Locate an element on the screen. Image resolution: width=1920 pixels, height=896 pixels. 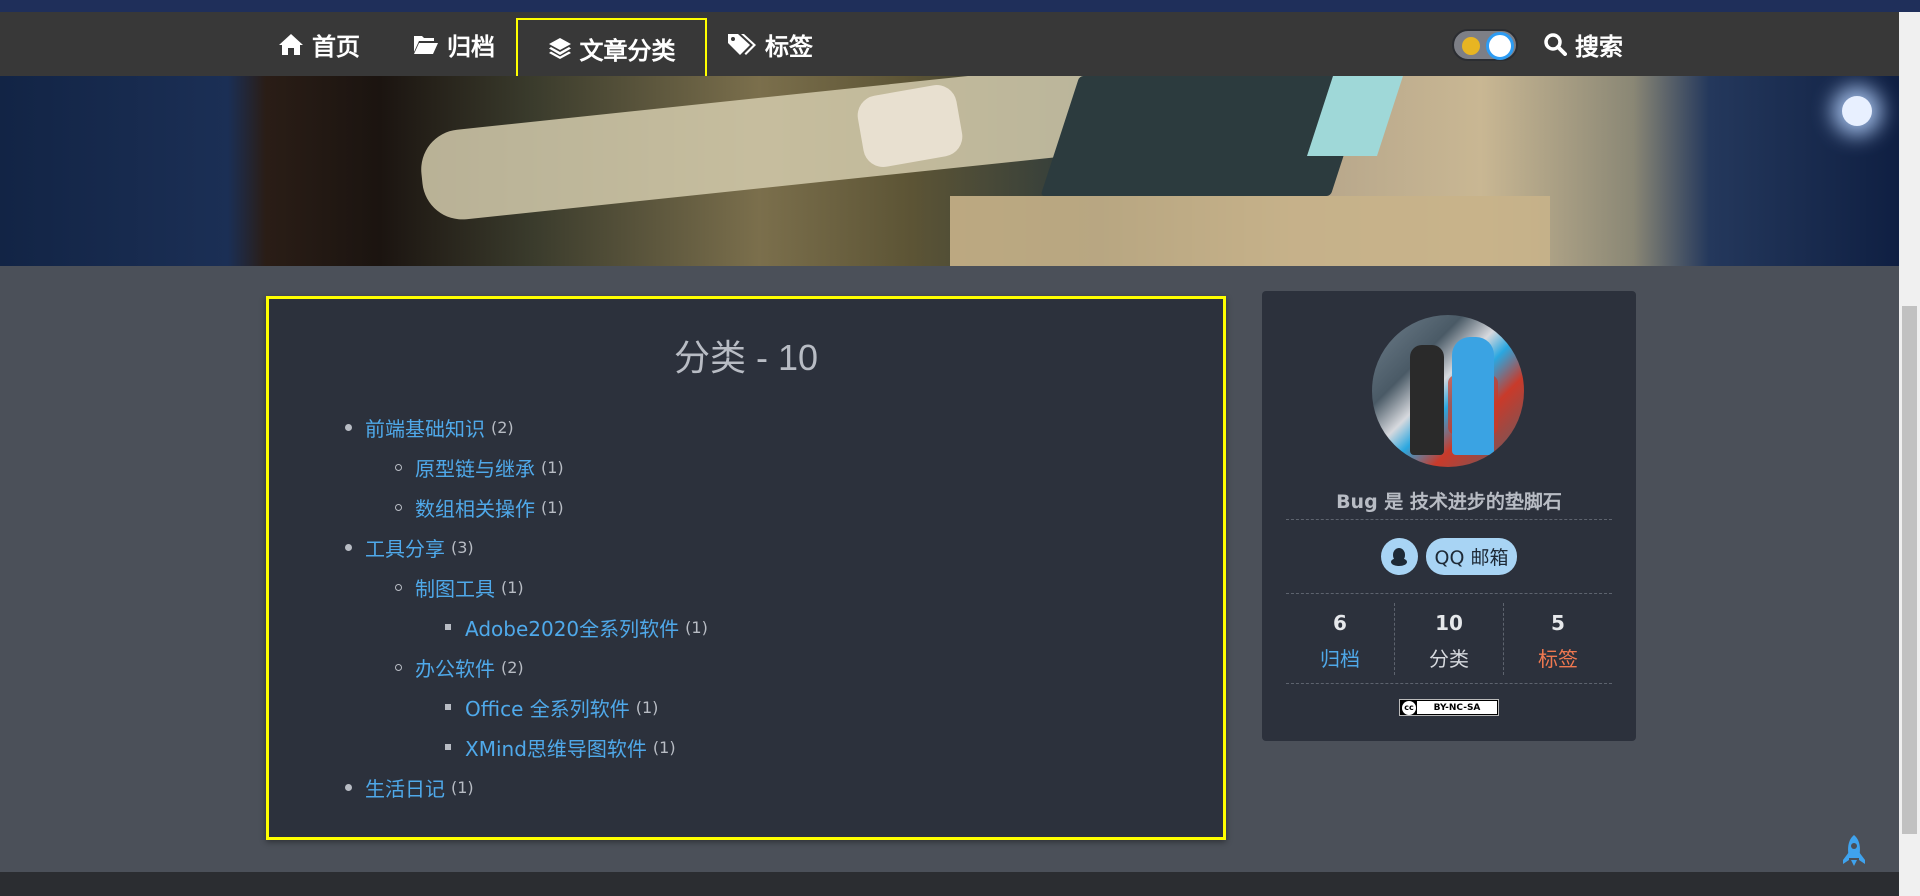
category-link: 生活日记 is located at coordinates (405, 787).